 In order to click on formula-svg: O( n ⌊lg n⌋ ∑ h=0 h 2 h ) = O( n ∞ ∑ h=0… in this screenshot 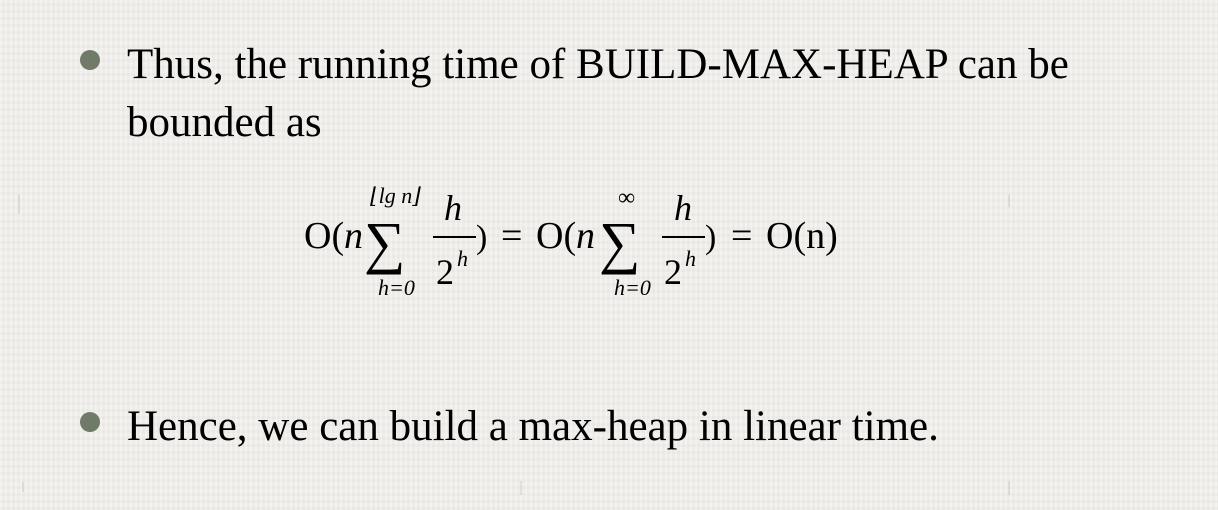, I will do `click(571, 241)`.